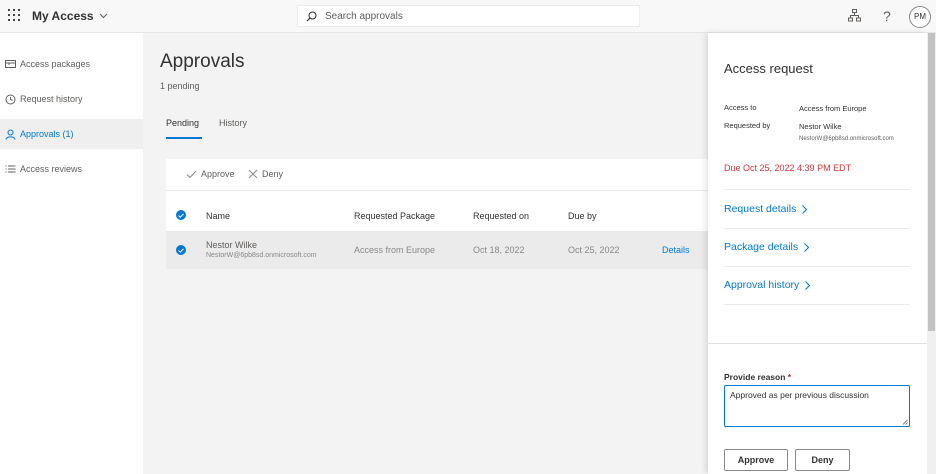  What do you see at coordinates (499, 250) in the screenshot?
I see `row-requested-on: Oct 18, 2022` at bounding box center [499, 250].